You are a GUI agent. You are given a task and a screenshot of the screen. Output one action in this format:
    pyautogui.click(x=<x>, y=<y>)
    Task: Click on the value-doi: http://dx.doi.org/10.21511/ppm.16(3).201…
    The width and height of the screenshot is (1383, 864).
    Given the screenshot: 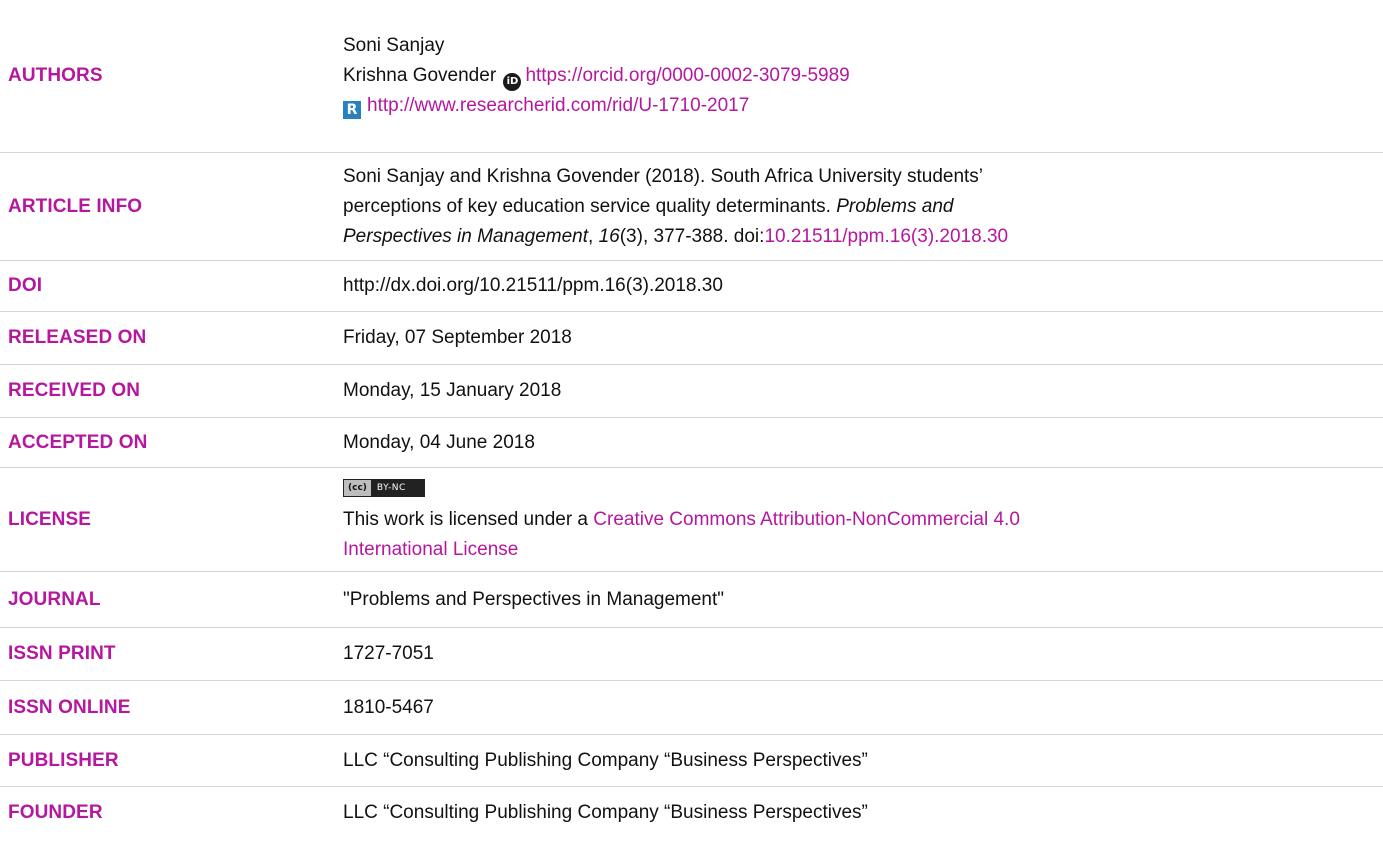 What is the action you would take?
    pyautogui.click(x=533, y=285)
    